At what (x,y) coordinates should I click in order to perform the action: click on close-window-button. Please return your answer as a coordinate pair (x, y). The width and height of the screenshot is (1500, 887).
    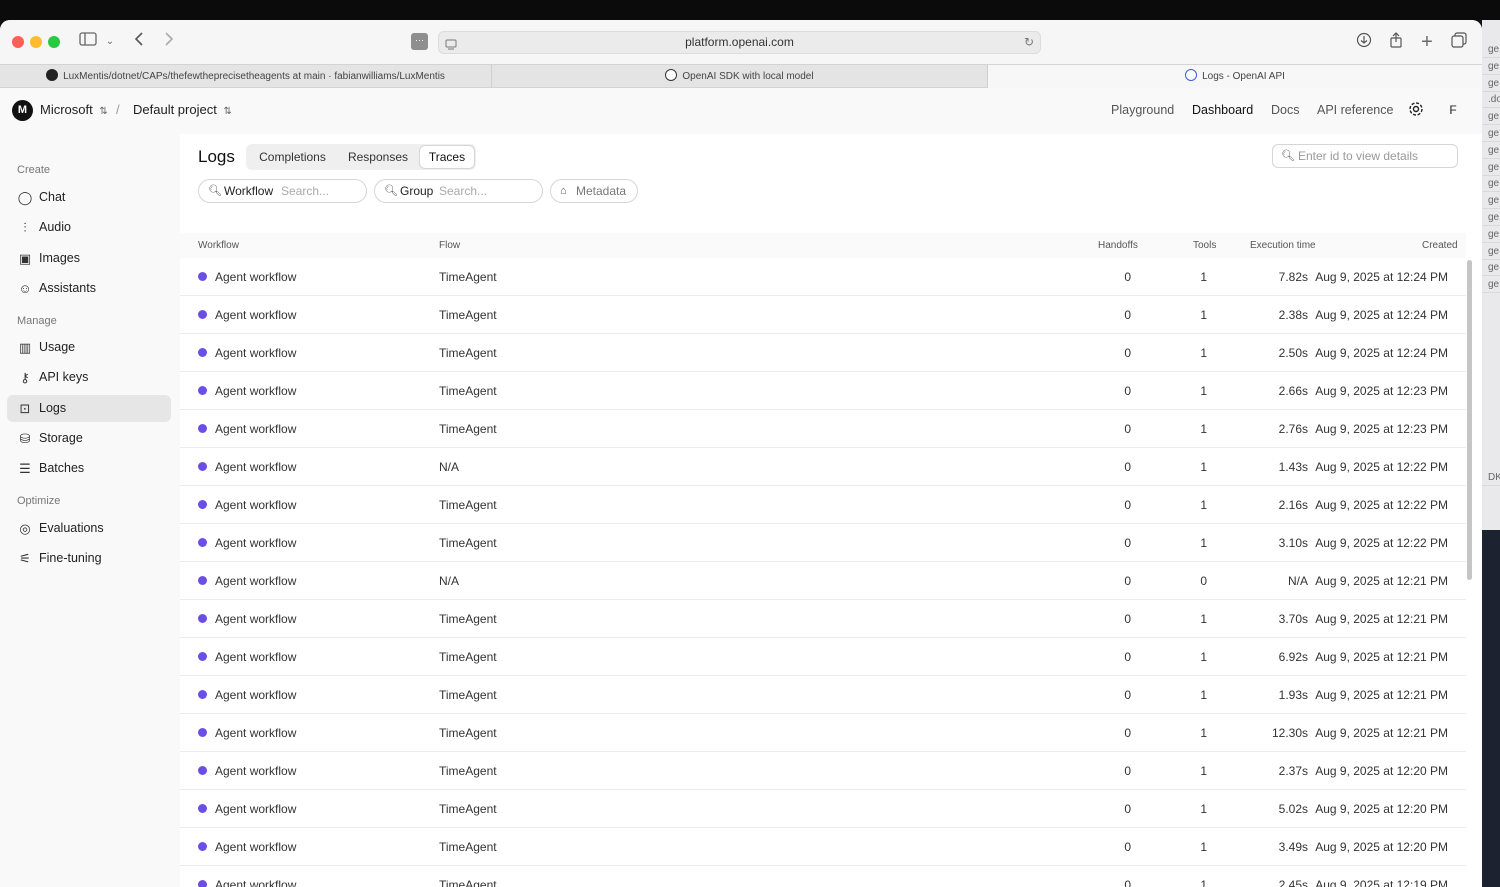
    Looking at the image, I should click on (18, 42).